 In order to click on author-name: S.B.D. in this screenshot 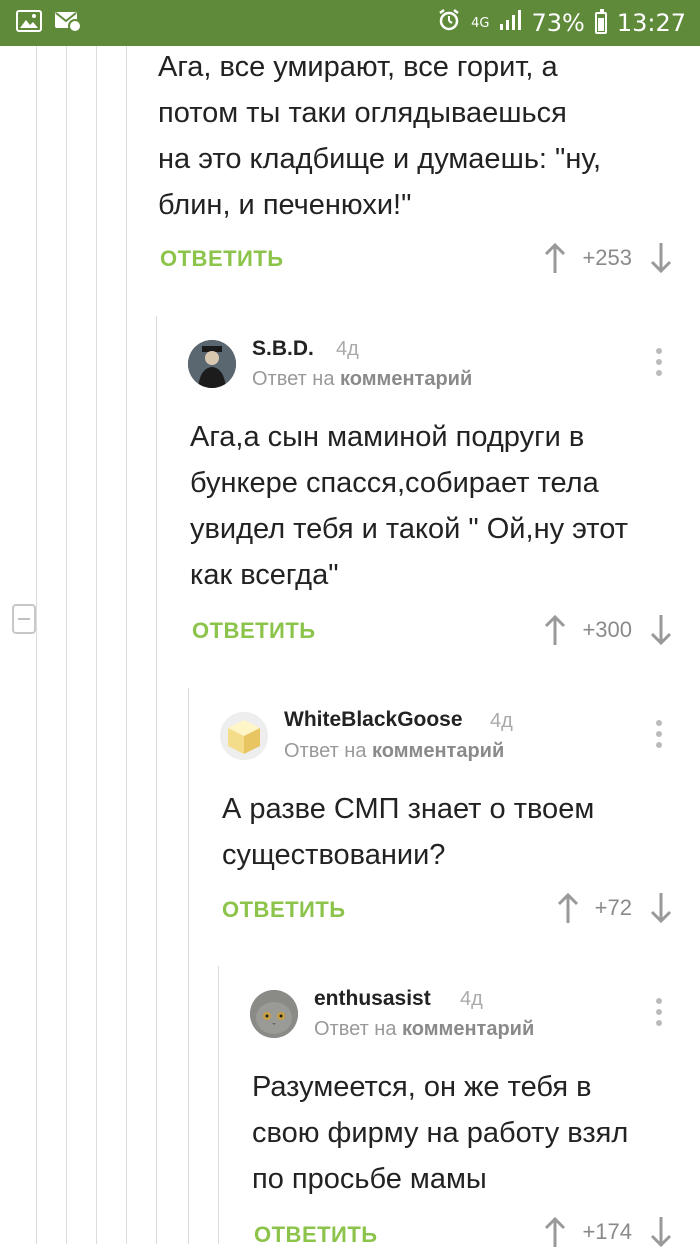, I will do `click(283, 349)`.